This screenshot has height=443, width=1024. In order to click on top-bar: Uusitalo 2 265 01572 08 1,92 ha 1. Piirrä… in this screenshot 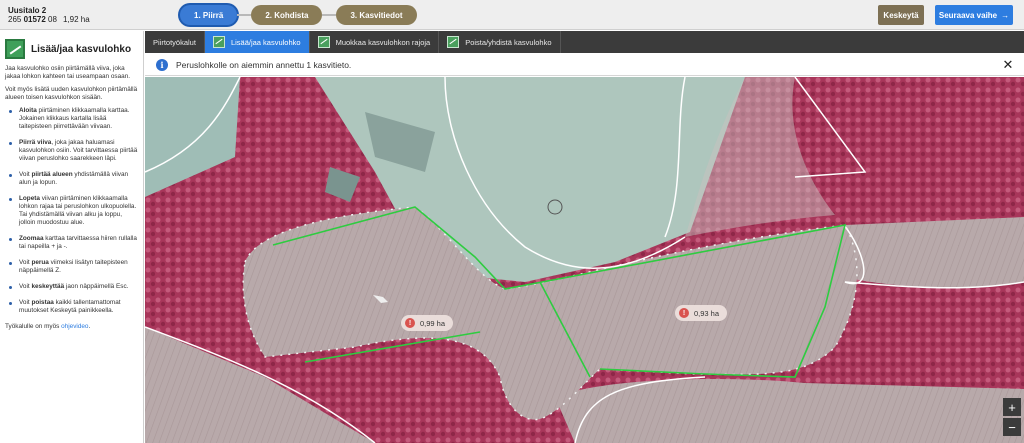, I will do `click(512, 15)`.